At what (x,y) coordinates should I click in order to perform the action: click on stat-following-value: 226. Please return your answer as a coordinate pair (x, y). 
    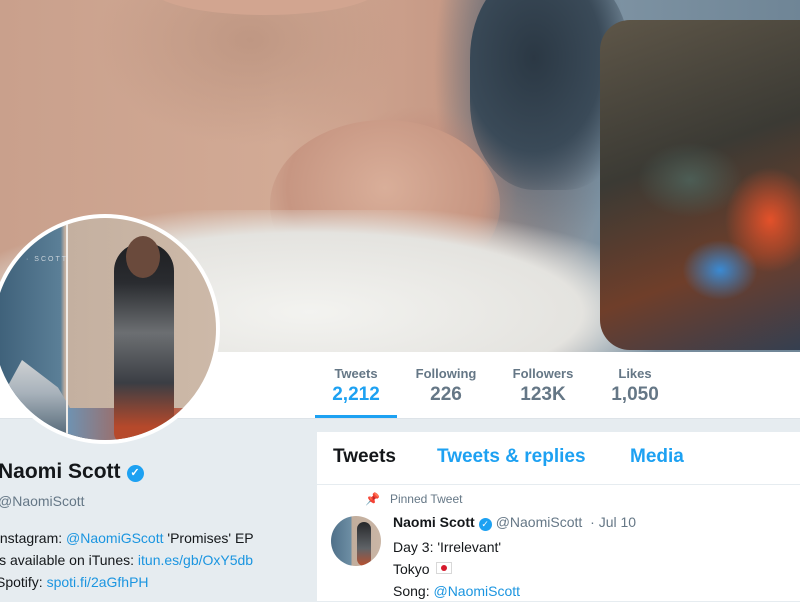
    Looking at the image, I should click on (446, 394).